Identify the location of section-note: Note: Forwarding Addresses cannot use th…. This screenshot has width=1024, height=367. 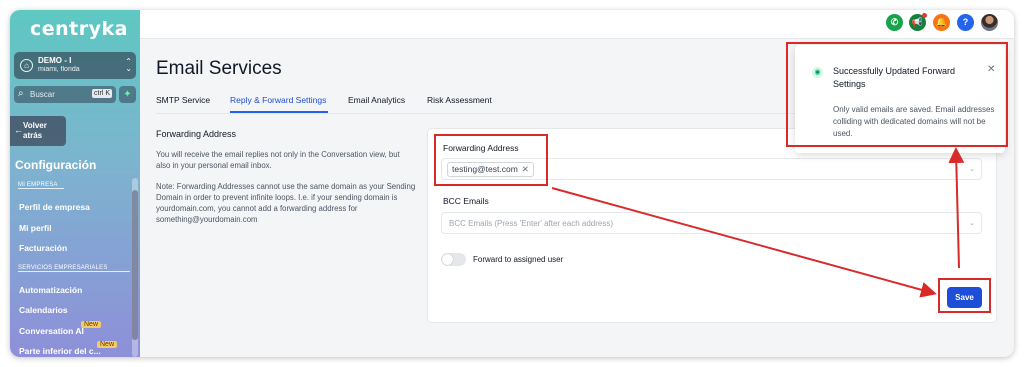
(286, 203).